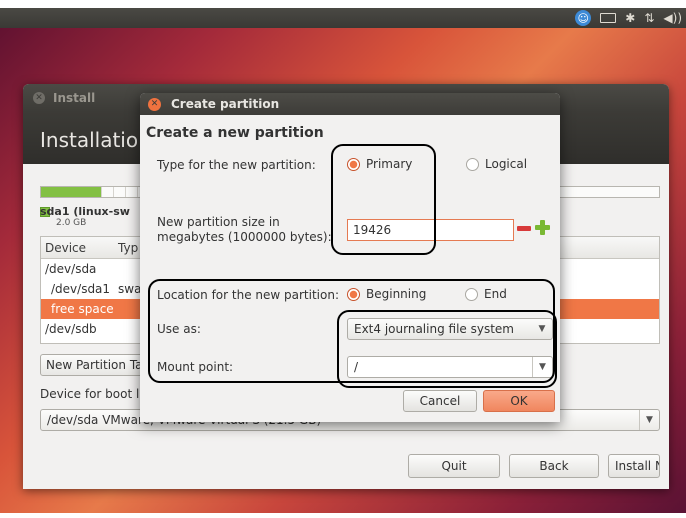  Describe the element at coordinates (583, 18) in the screenshot. I see `accessibility-icon: ☺` at that location.